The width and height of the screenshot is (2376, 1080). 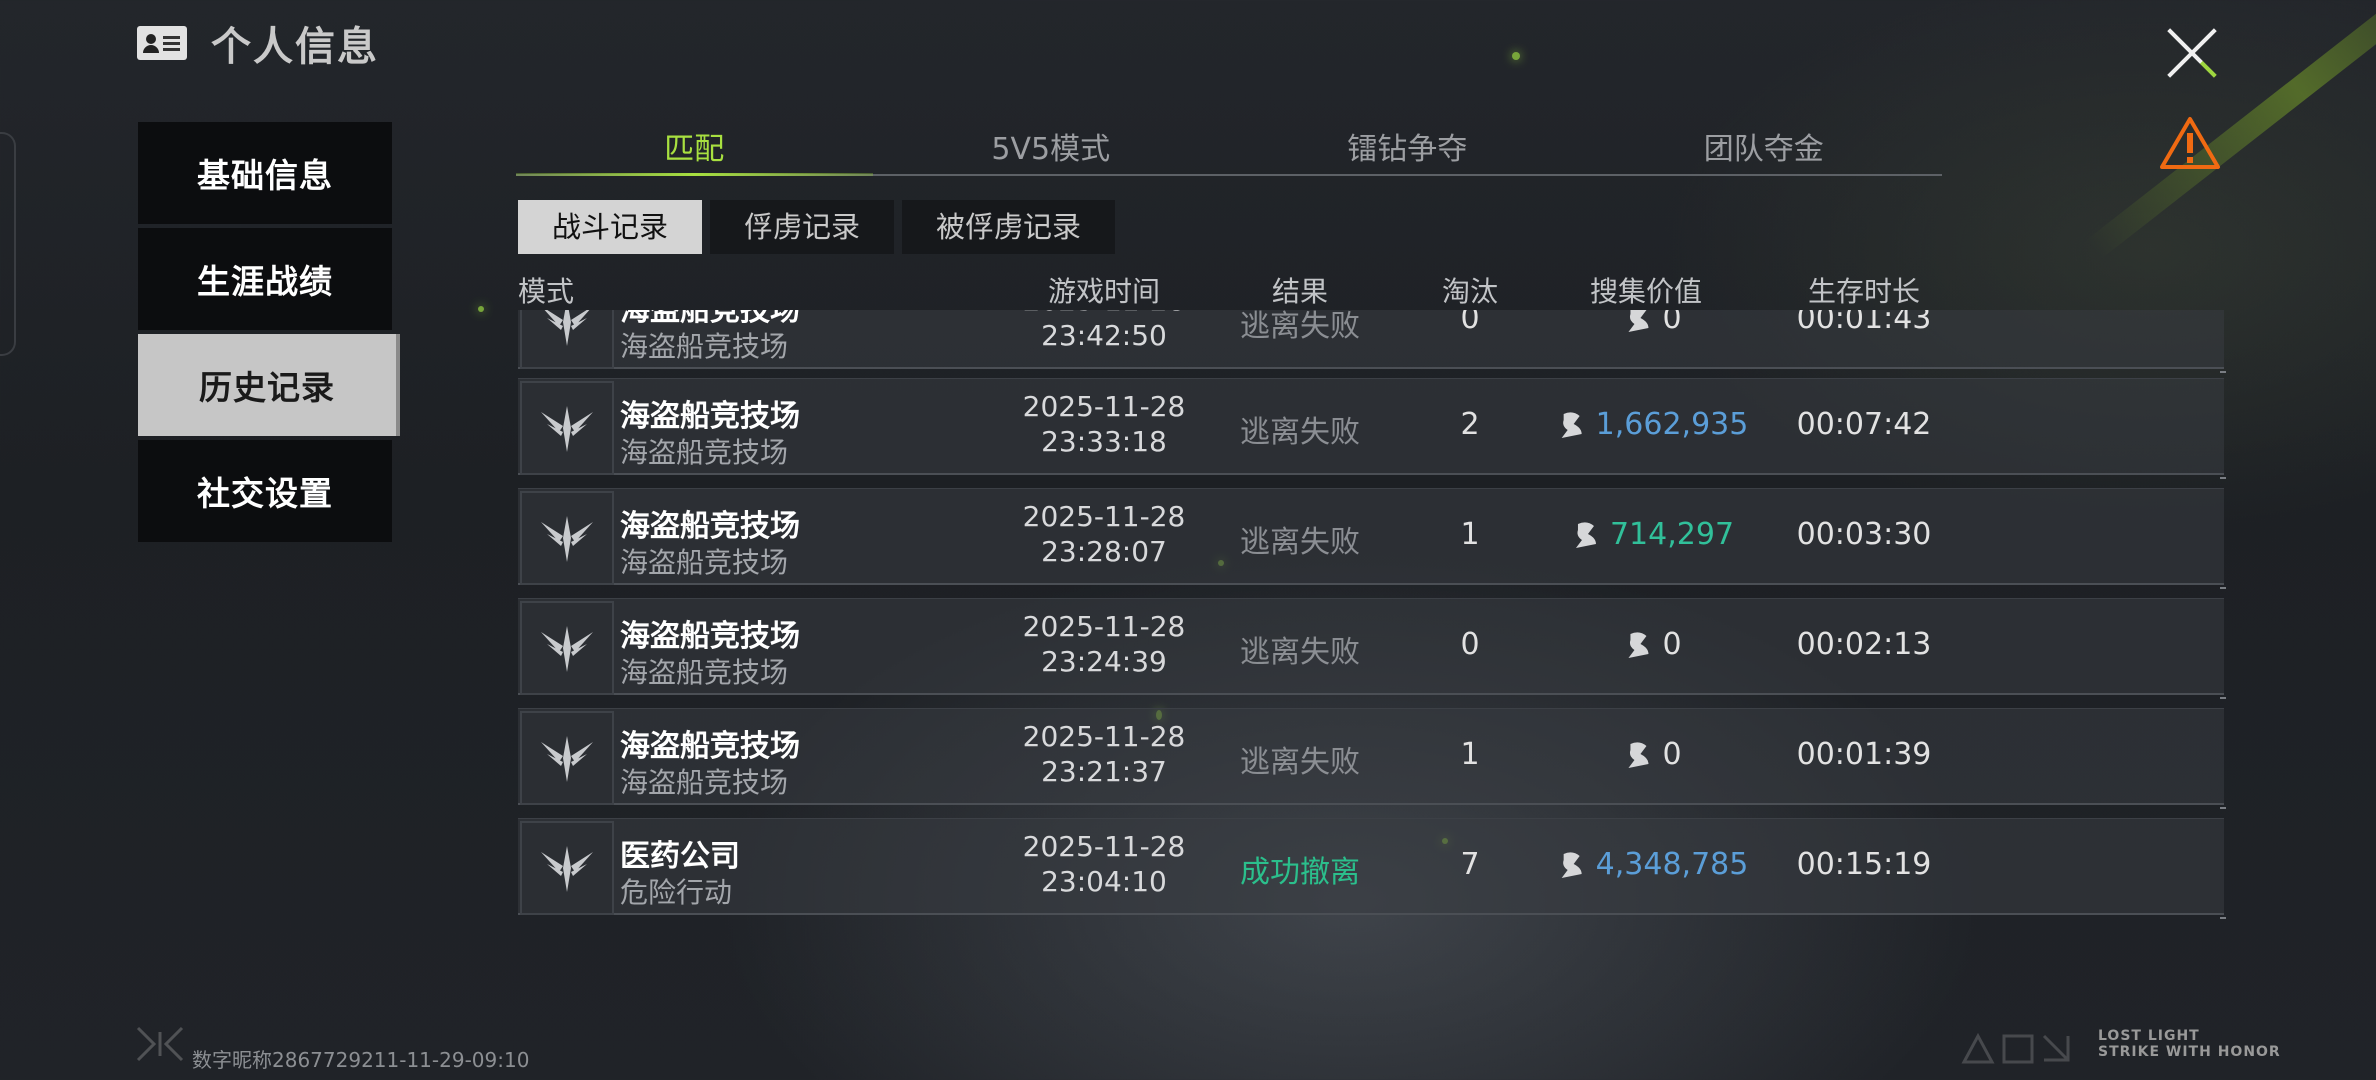 I want to click on survive-time: 00:01:43, so click(x=1864, y=323).